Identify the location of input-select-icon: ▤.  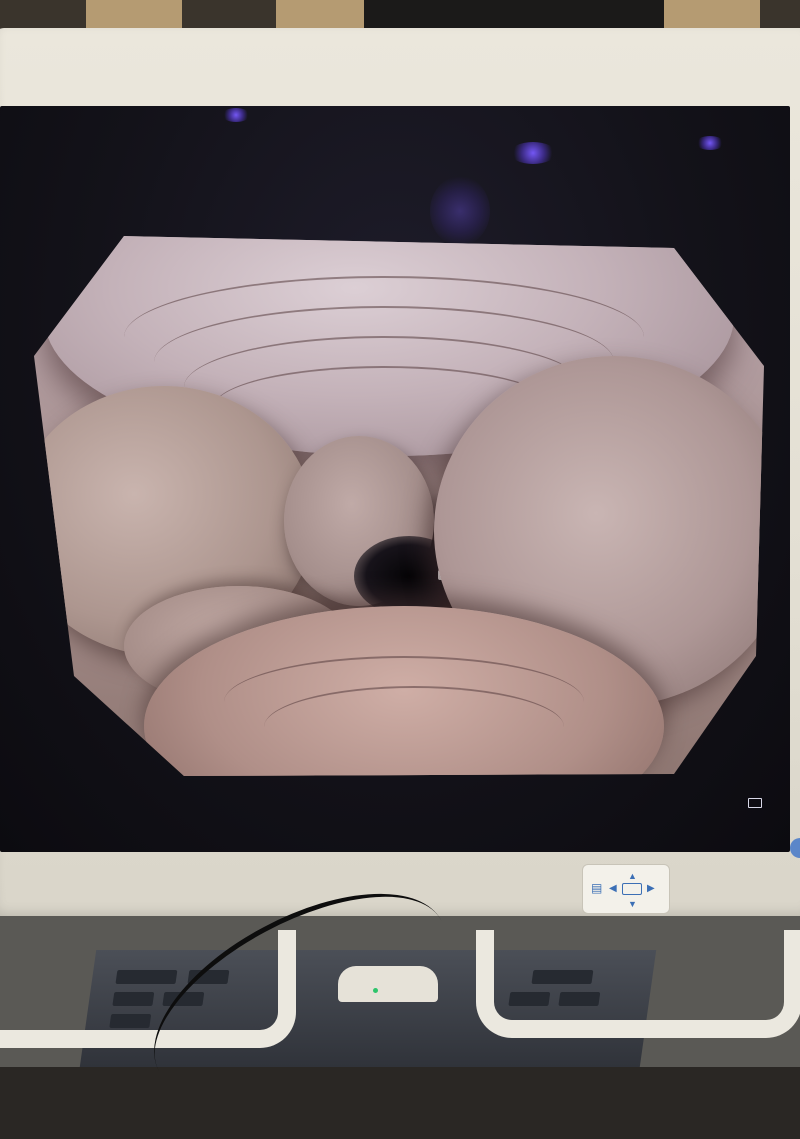
(596, 888).